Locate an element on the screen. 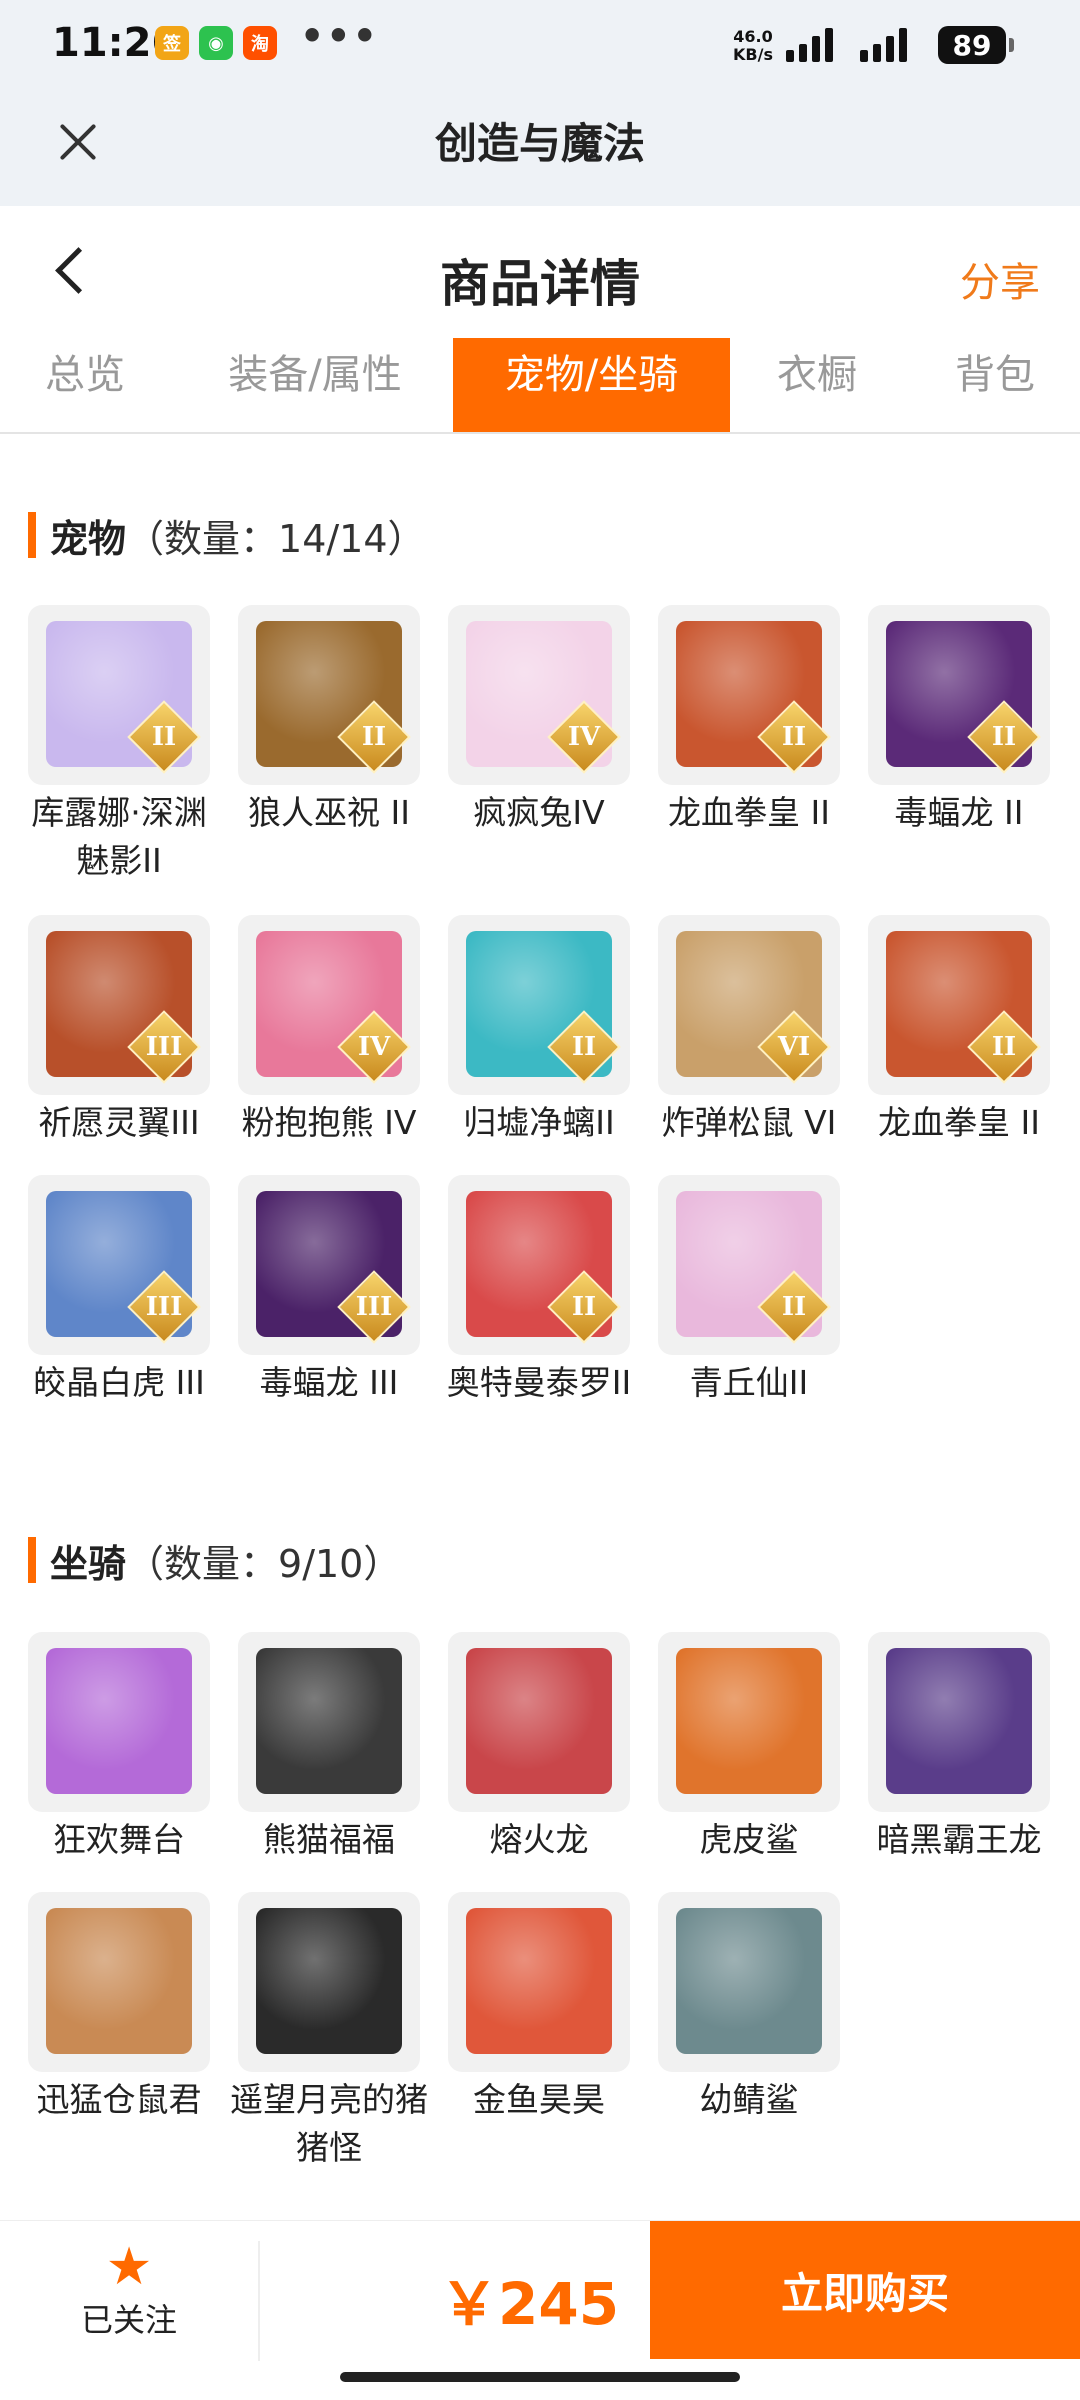 Image resolution: width=1080 pixels, height=2400 pixels. tab-backpack: 背包 is located at coordinates (995, 385).